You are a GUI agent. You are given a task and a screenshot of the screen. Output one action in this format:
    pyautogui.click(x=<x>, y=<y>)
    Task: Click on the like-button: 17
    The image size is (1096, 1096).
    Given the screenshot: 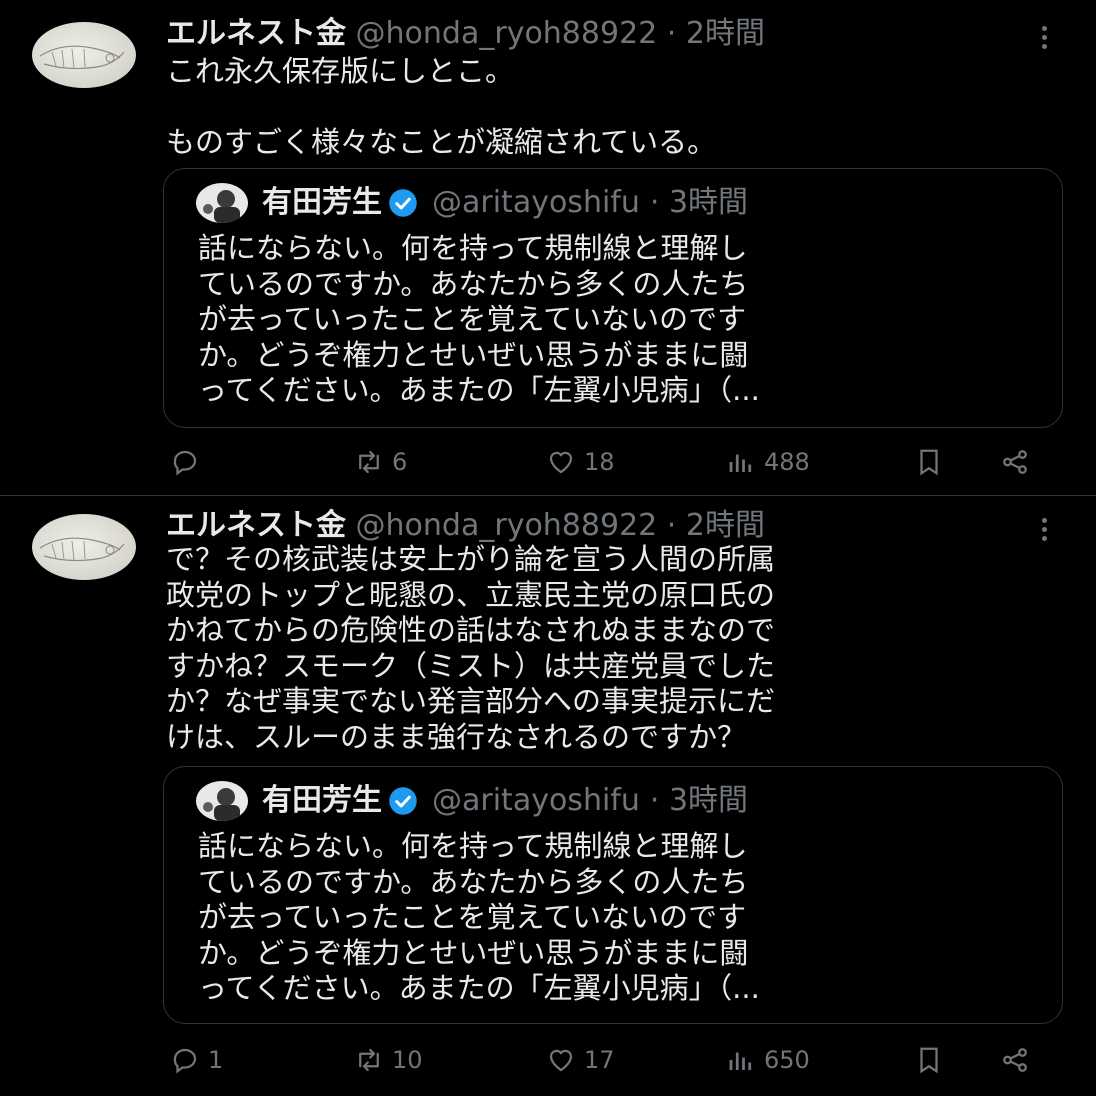 What is the action you would take?
    pyautogui.click(x=579, y=1060)
    